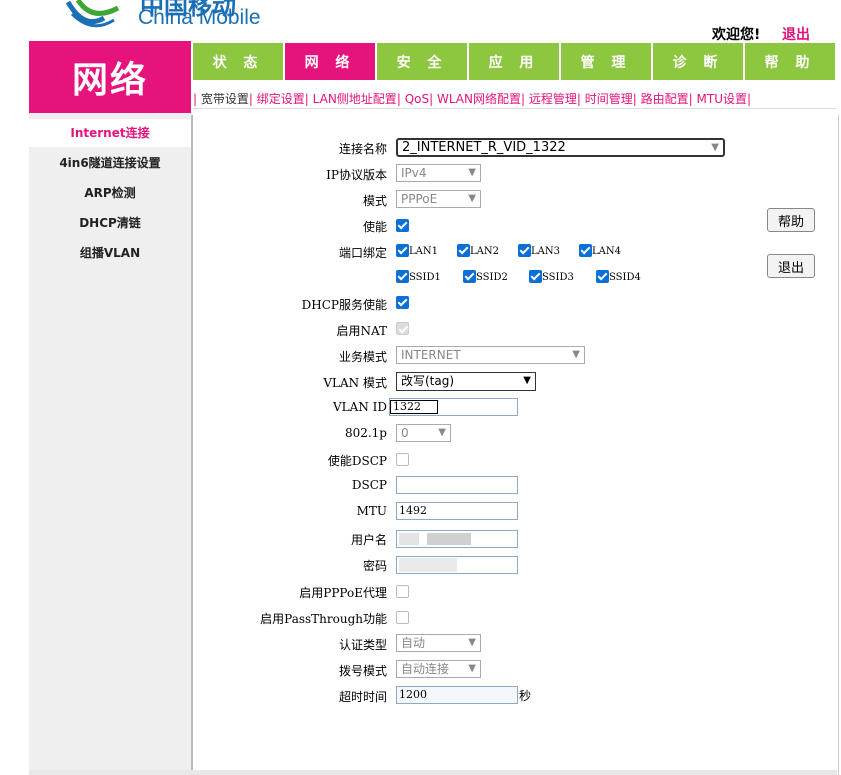 The width and height of the screenshot is (841, 775). What do you see at coordinates (514, 108) in the screenshot?
I see `header-divider` at bounding box center [514, 108].